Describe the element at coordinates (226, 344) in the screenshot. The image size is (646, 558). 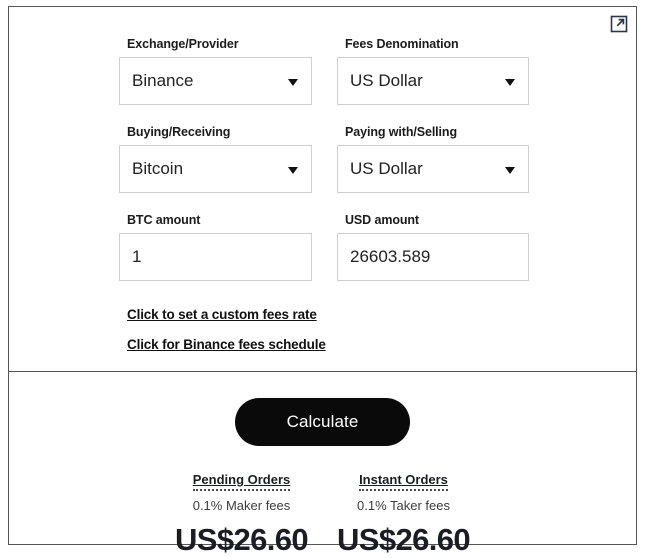
I see `binance-fees-schedule-link: Click for Binance fees schedule` at that location.